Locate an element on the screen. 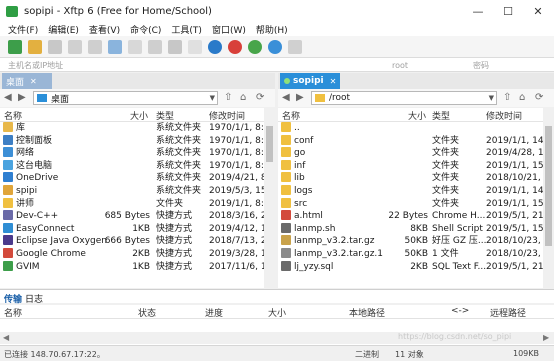  list-item: Google Chrome 2KB 快捷方式 2019/3/28, 14 is located at coordinates (136, 254).